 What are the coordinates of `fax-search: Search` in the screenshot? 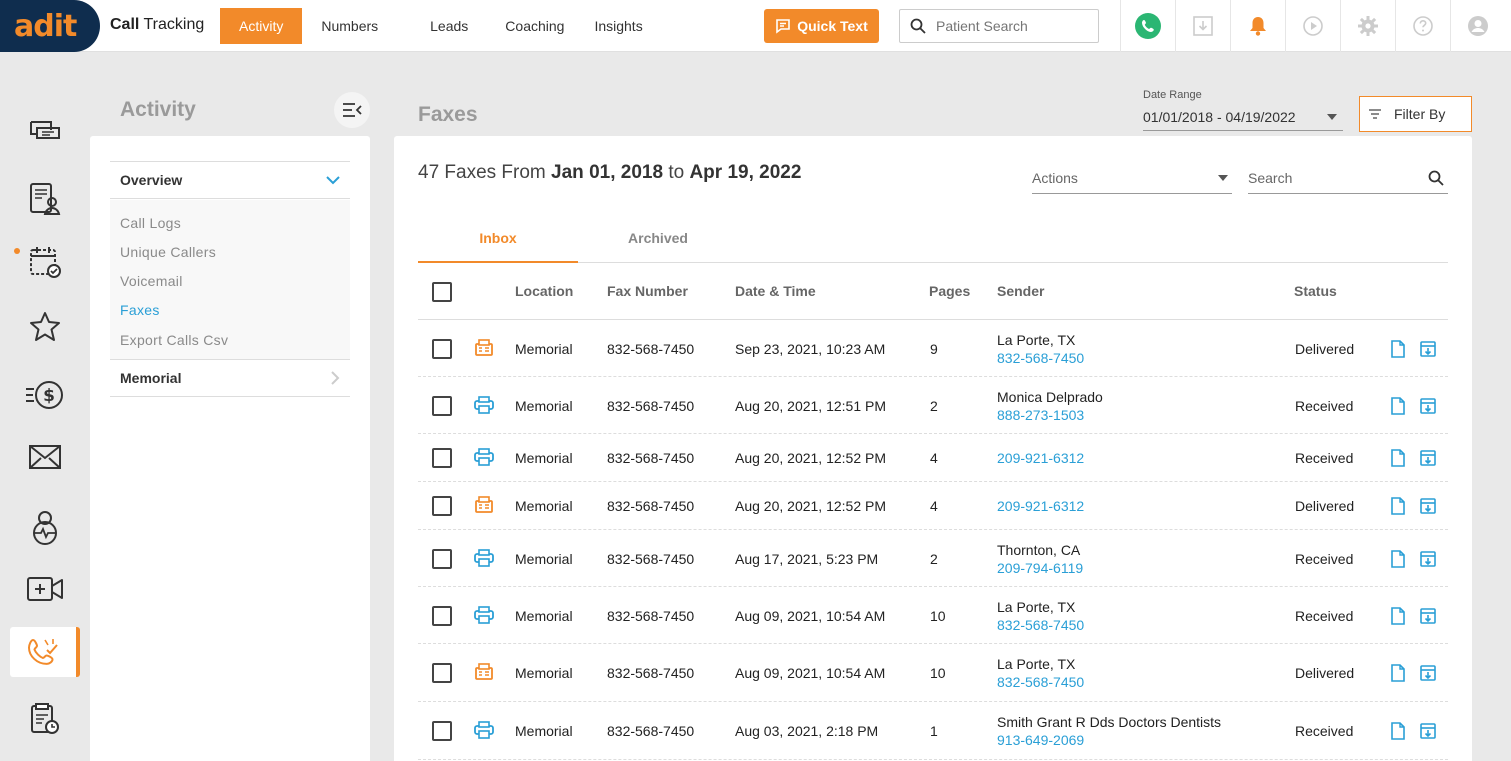 It's located at (1348, 178).